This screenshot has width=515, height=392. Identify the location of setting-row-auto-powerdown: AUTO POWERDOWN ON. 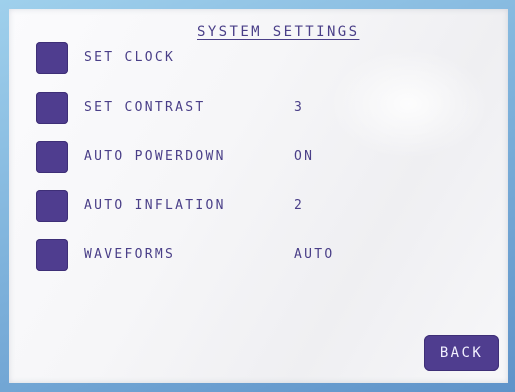
(201, 158).